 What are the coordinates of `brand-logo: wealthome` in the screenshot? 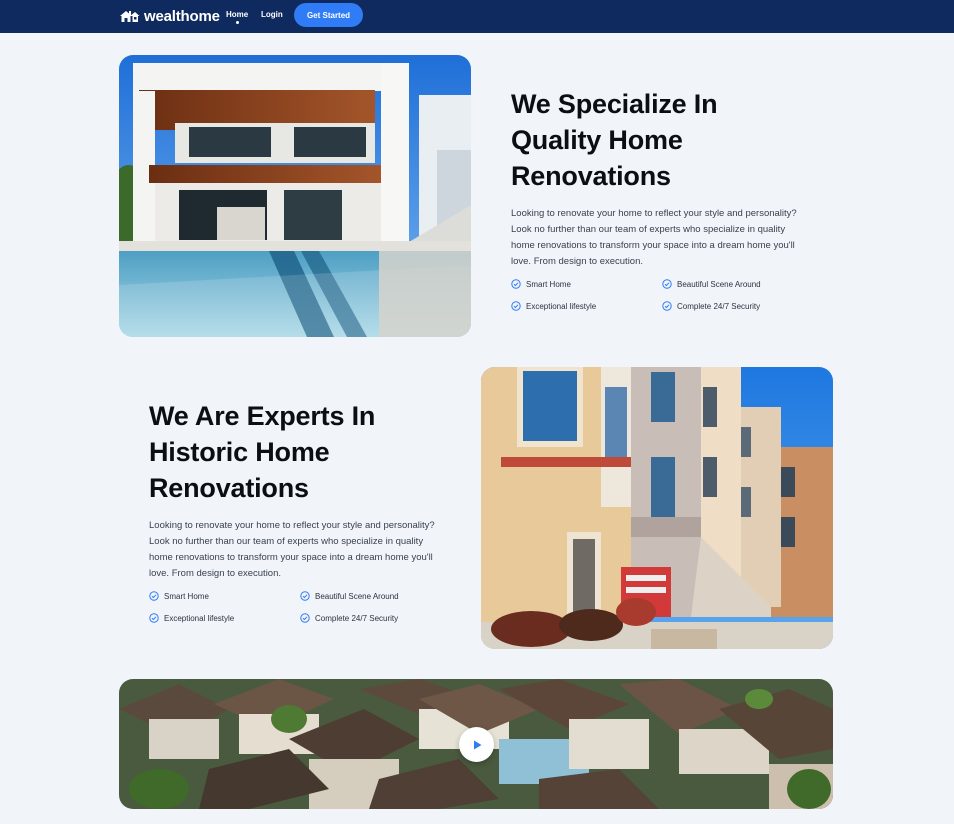 It's located at (169, 16).